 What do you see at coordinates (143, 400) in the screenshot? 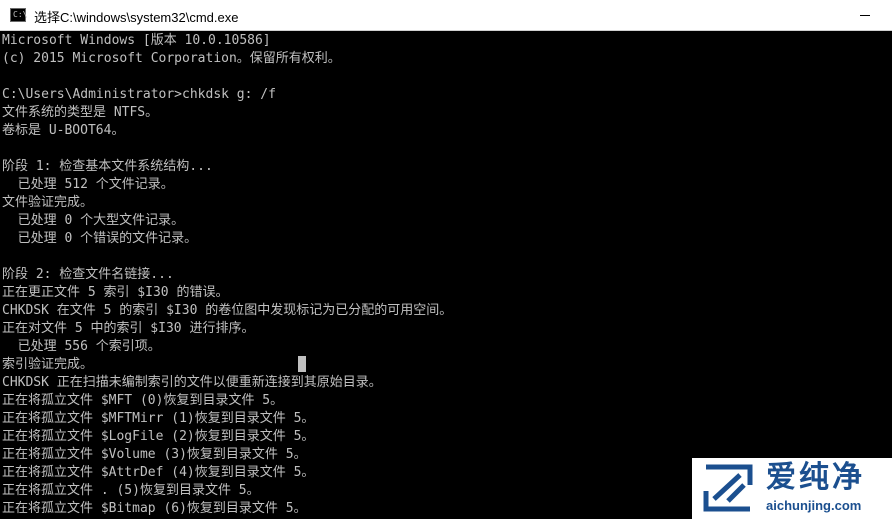
I see `console-line: 正在将孤立文件 $MFT (0)恢复到目录文件 5。` at bounding box center [143, 400].